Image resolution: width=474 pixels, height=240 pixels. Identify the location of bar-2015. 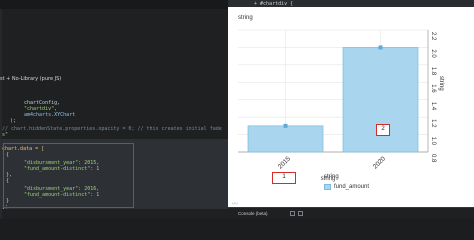
(285, 139).